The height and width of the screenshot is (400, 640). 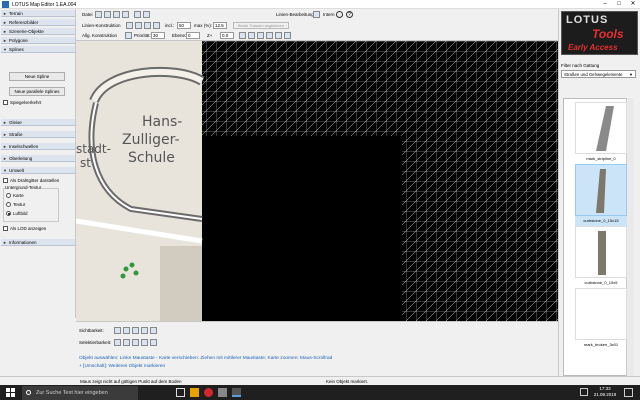 I want to click on line-edit-tool-icon, so click(x=316, y=14).